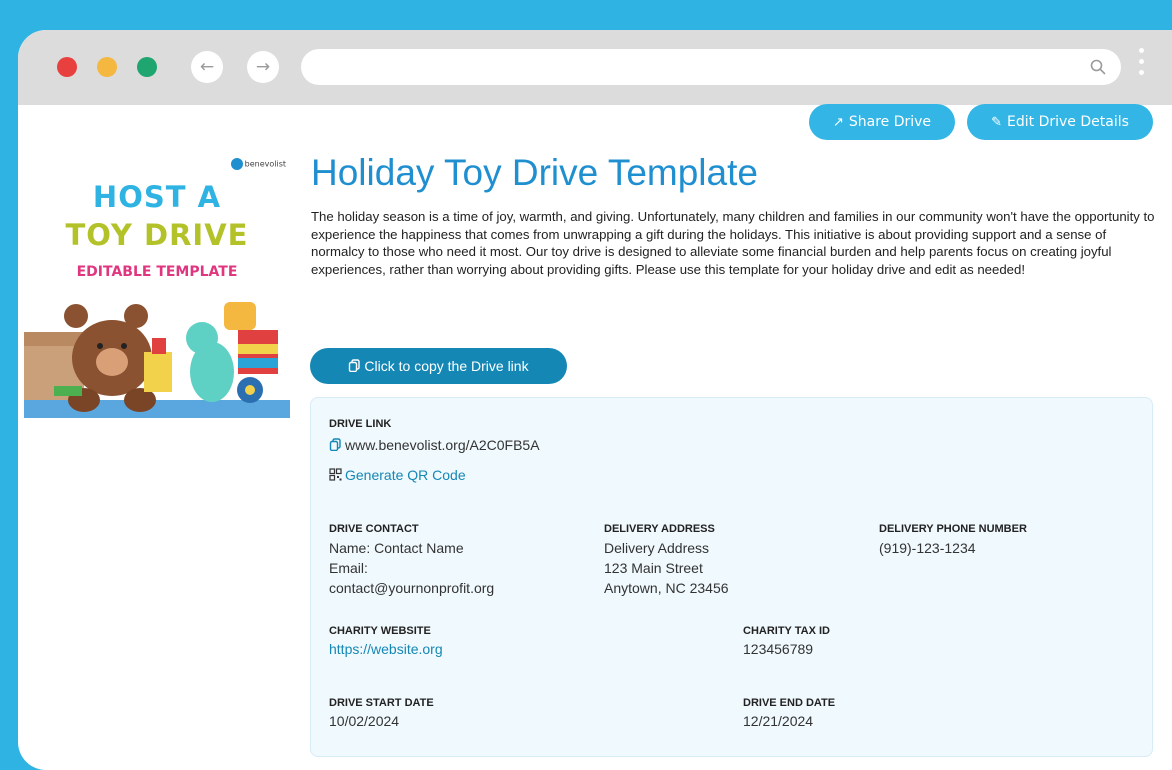 This screenshot has width=1172, height=770. I want to click on drive-link-value: www.benevolist.org/A2C0FB5A, so click(442, 445).